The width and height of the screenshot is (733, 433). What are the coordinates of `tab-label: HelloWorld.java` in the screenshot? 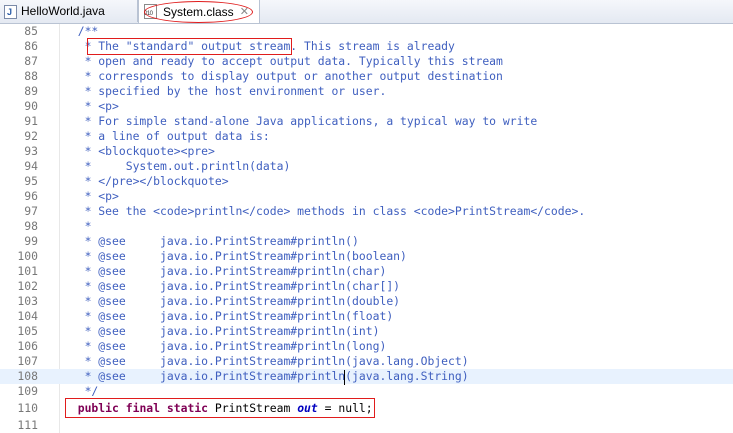 It's located at (63, 11).